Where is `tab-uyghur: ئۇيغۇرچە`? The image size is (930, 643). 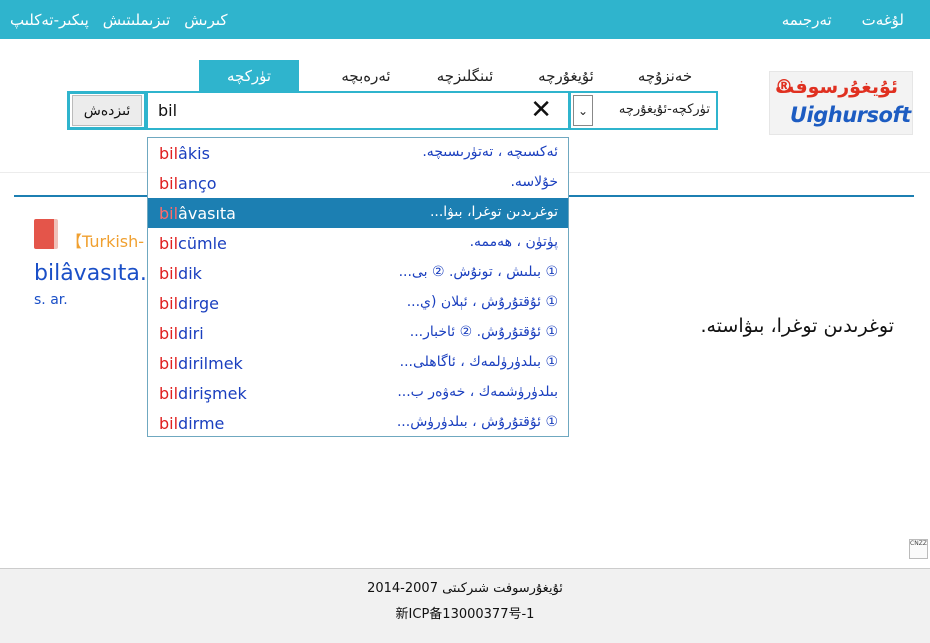
tab-uyghur: ئۇيغۇرچە is located at coordinates (566, 75).